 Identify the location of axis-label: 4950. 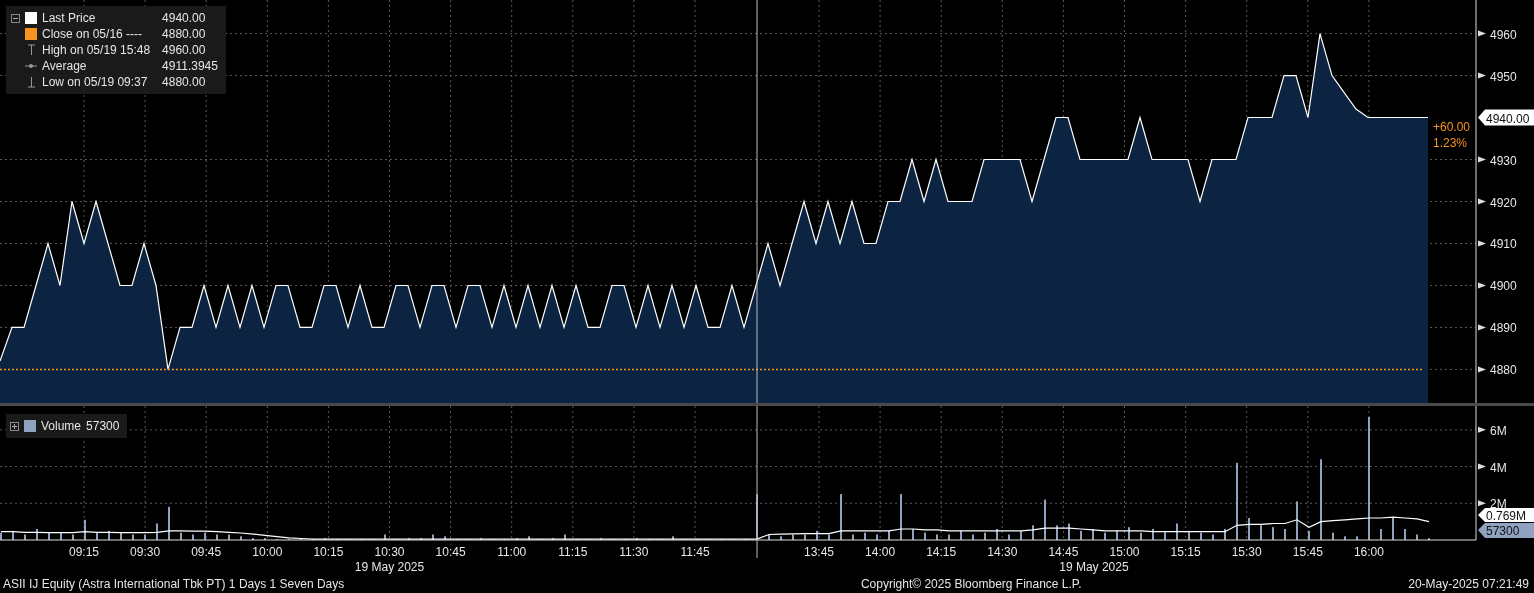
(1503, 76).